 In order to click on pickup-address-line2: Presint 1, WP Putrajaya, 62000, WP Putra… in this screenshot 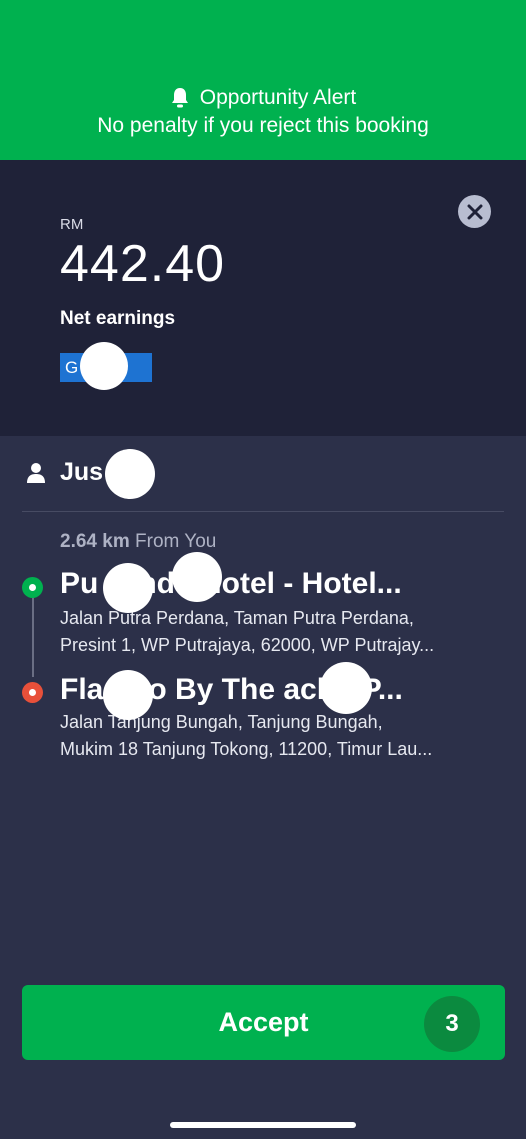, I will do `click(247, 645)`.